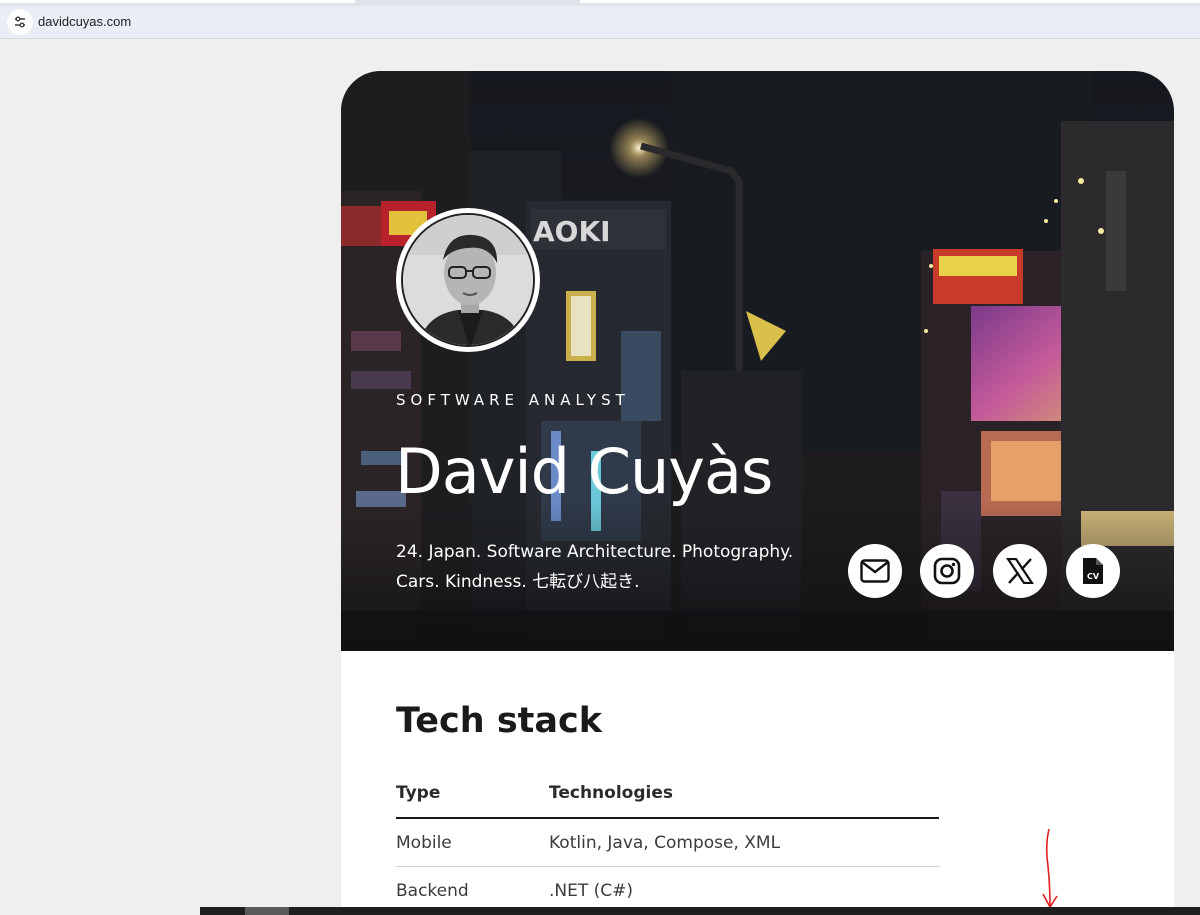  What do you see at coordinates (744, 842) in the screenshot?
I see `table-cell: Kotlin, Java, Compose, XML` at bounding box center [744, 842].